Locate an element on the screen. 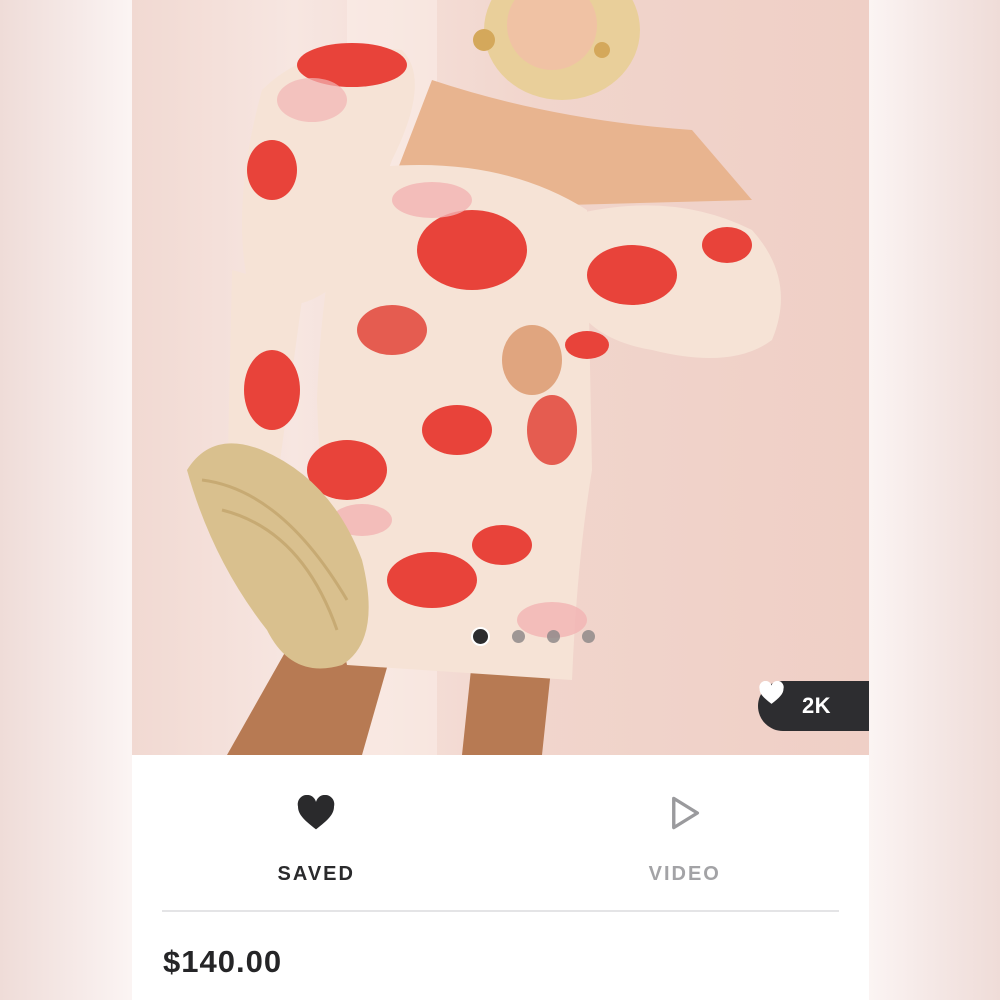  play-outline-icon is located at coordinates (685, 813).